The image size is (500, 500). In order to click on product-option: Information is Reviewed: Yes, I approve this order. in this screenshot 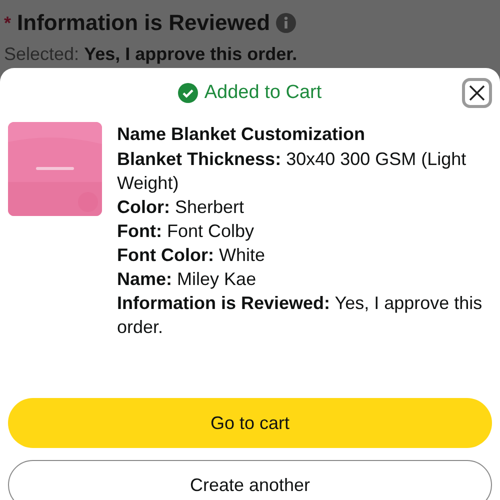, I will do `click(302, 315)`.